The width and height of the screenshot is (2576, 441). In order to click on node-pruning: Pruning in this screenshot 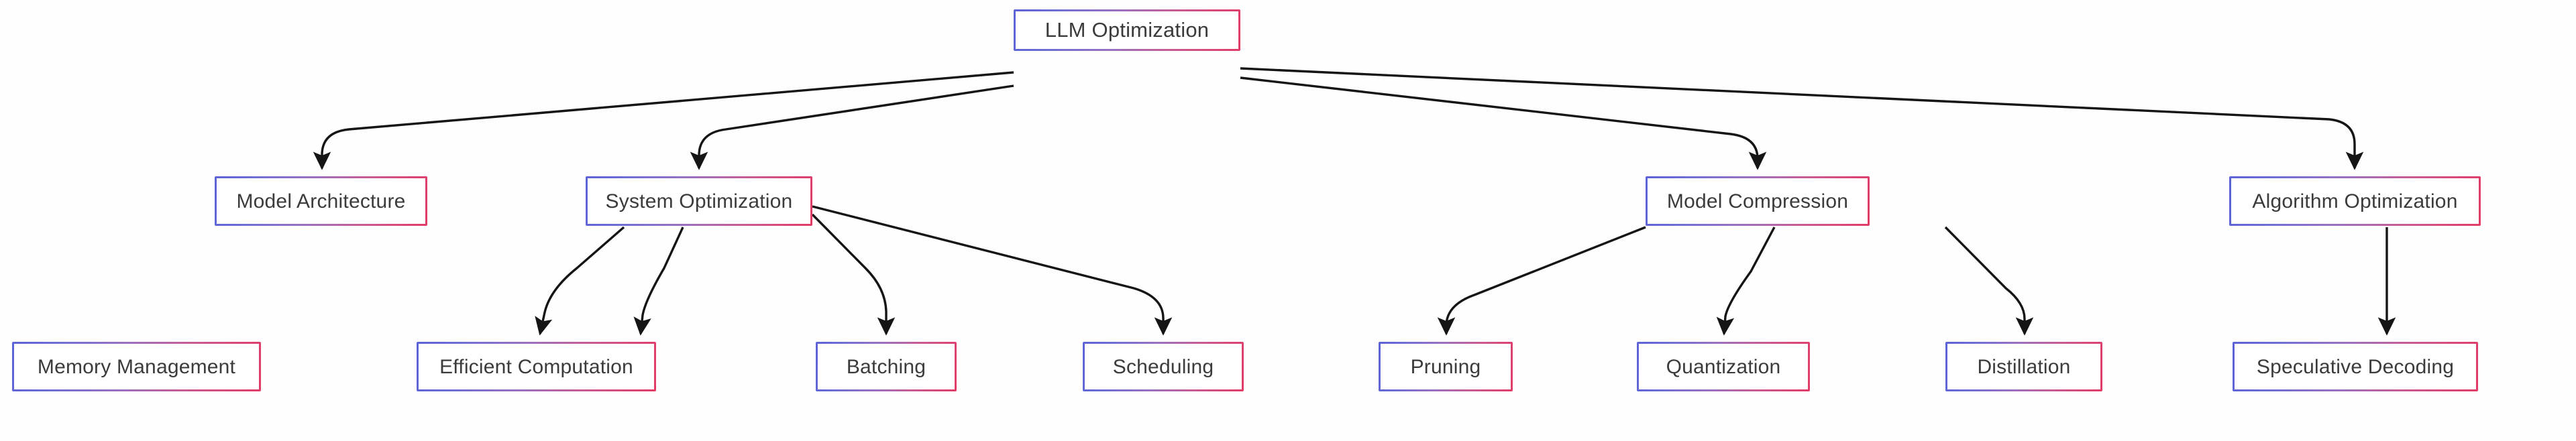, I will do `click(1446, 367)`.